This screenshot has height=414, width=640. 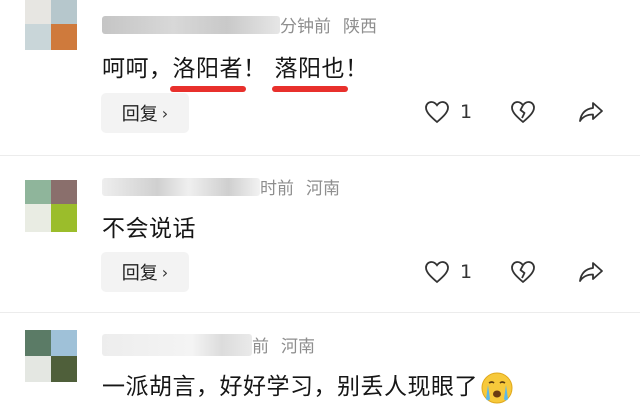 I want to click on highlighted-phrase: 落阳也, so click(x=309, y=70).